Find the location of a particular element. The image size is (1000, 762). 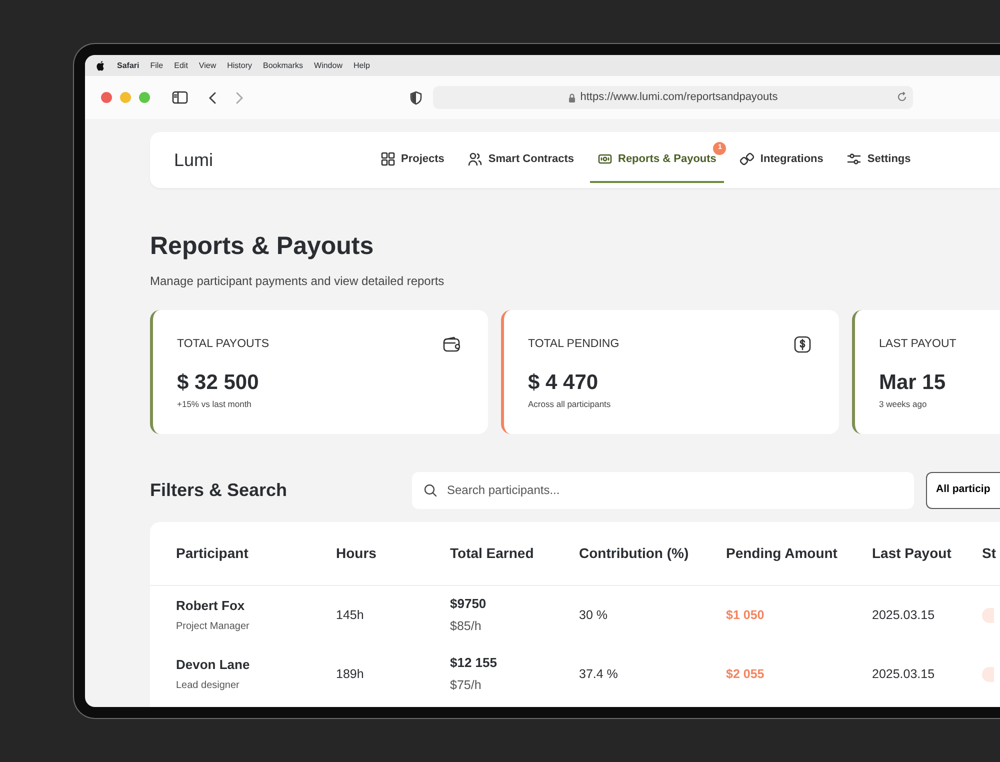

minimize-window-button is located at coordinates (125, 97).